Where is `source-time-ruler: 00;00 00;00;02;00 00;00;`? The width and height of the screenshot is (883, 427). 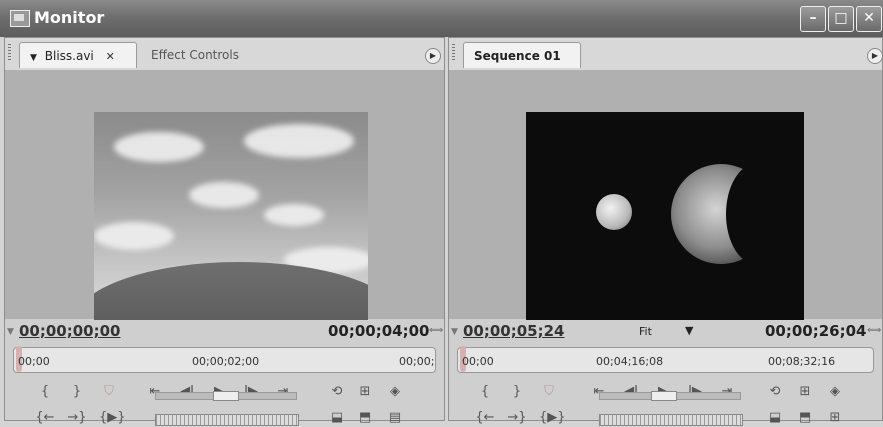 source-time-ruler: 00;00 00;00;02;00 00;00; is located at coordinates (224, 359).